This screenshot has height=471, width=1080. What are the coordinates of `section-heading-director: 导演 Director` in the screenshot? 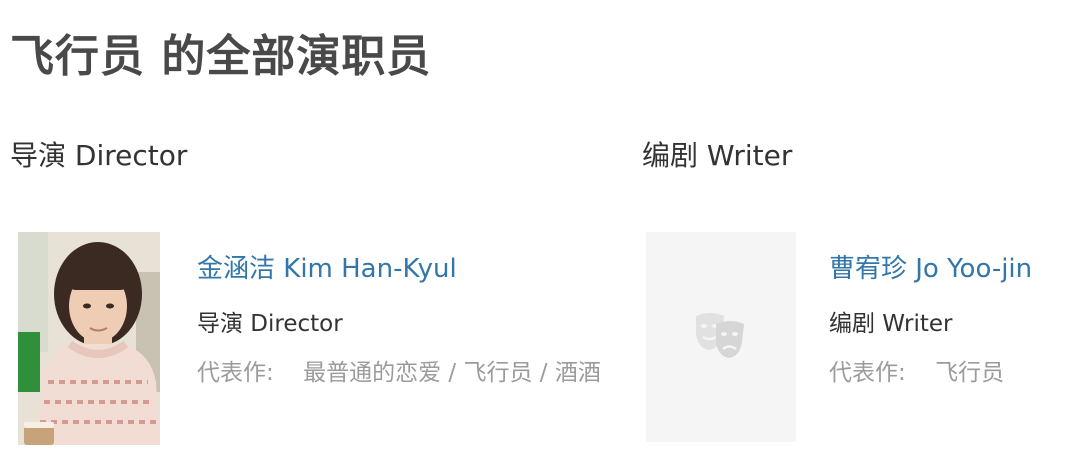 It's located at (99, 155).